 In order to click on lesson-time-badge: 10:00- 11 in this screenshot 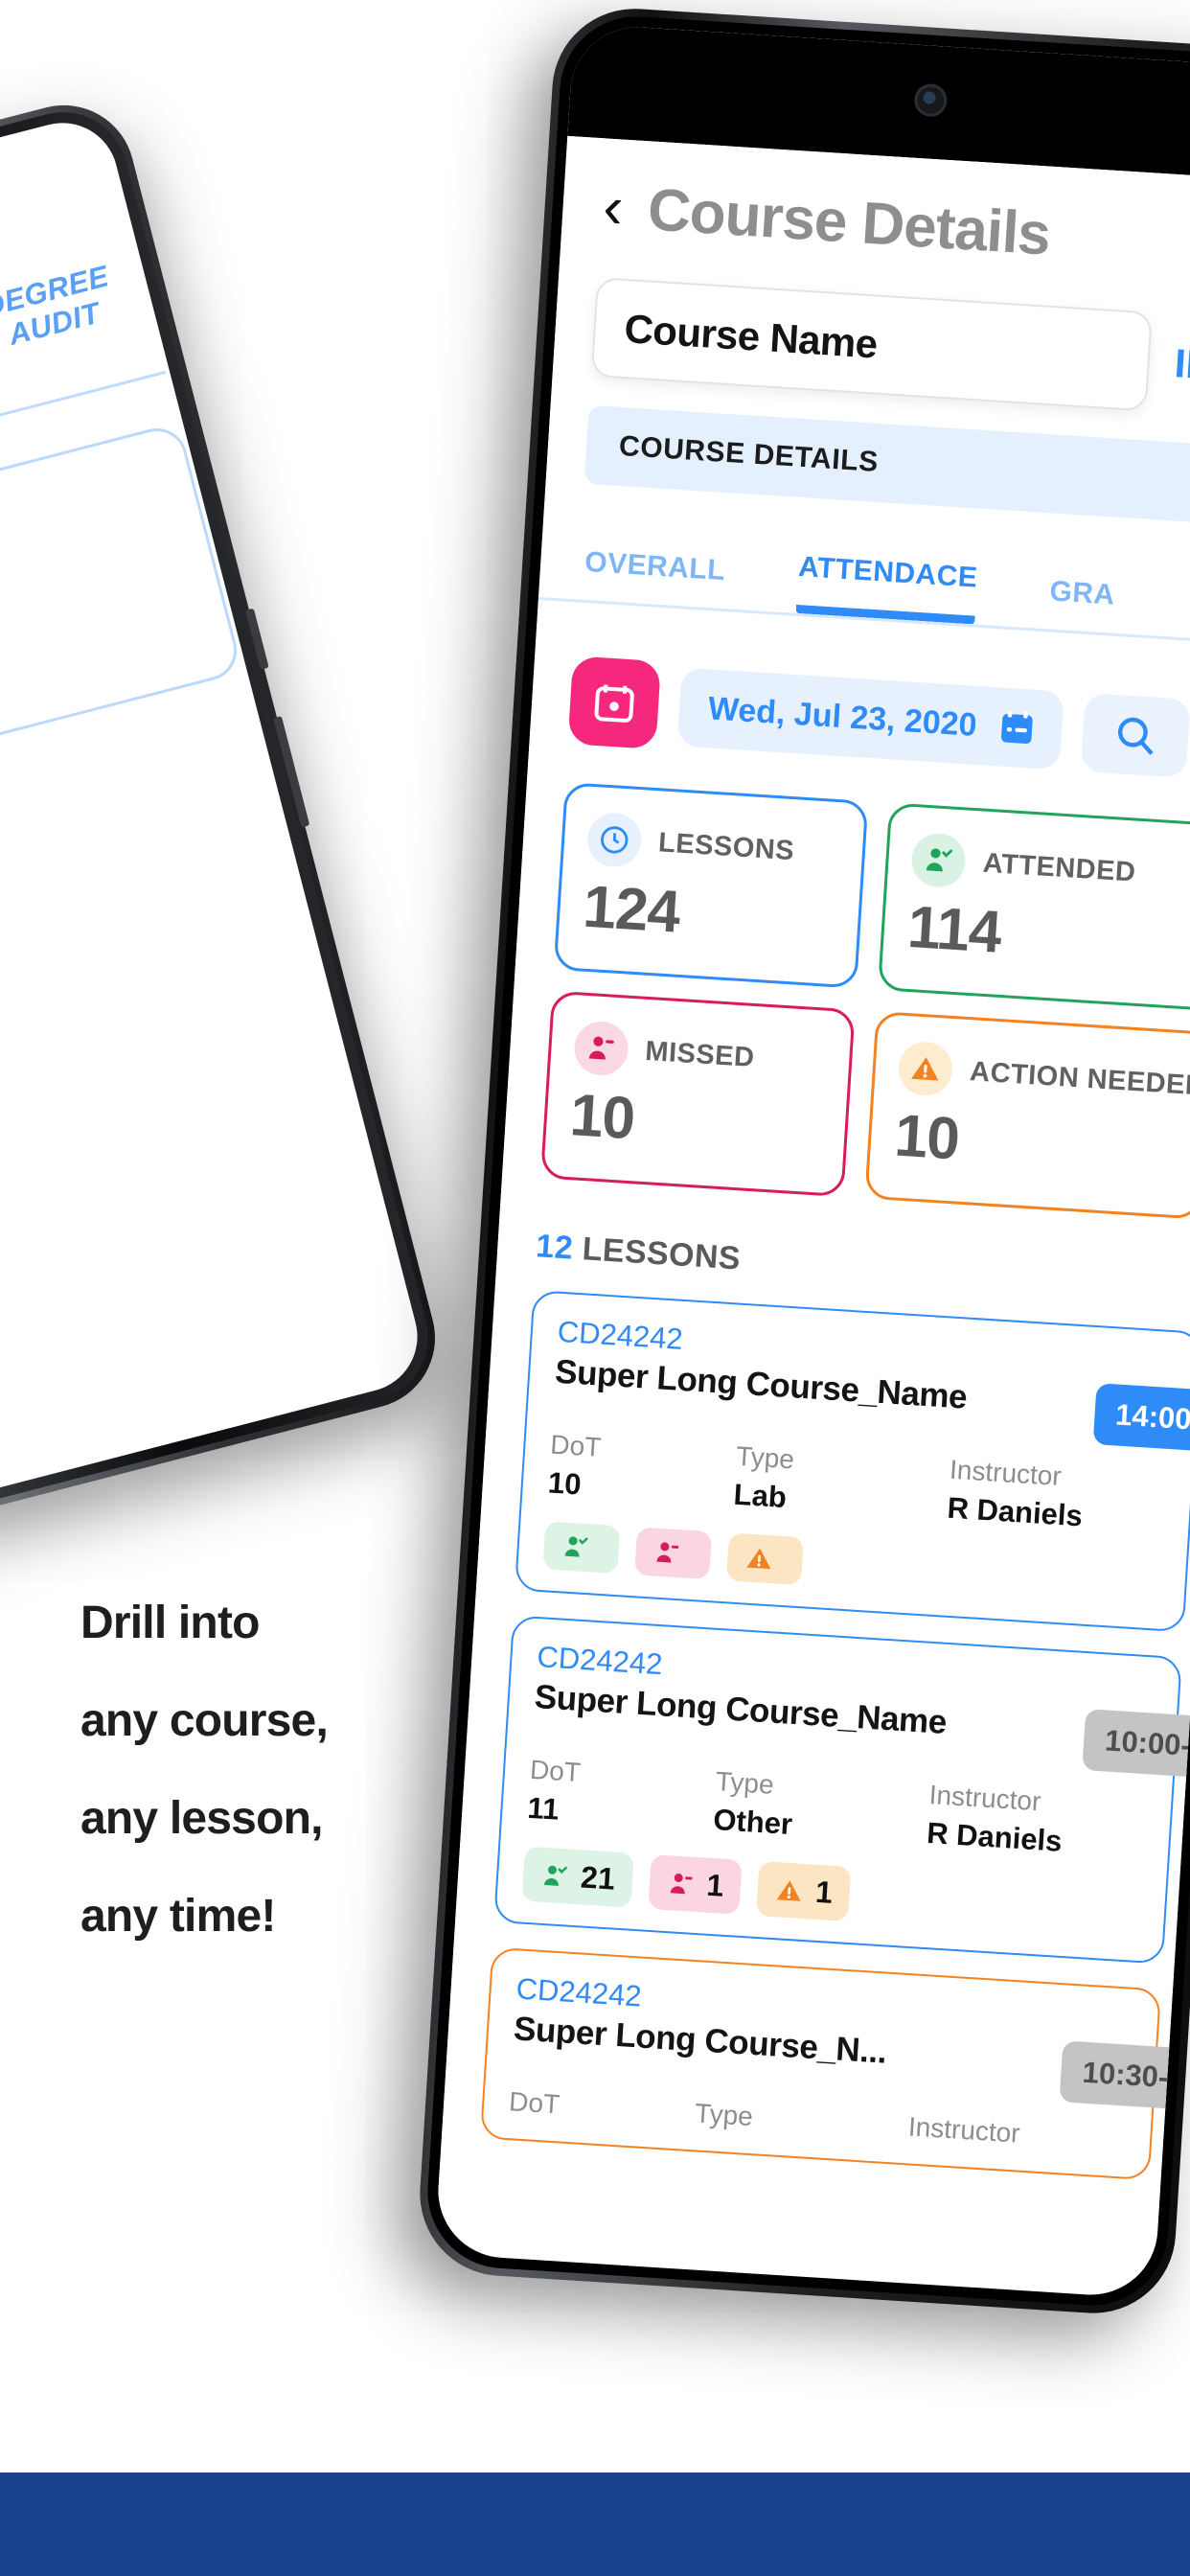, I will do `click(1136, 1745)`.